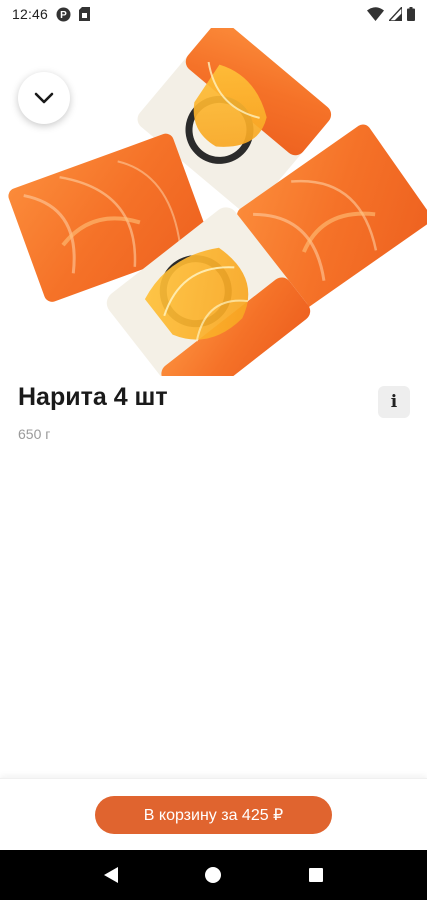 Image resolution: width=427 pixels, height=900 pixels. What do you see at coordinates (394, 402) in the screenshot?
I see `info-button: i` at bounding box center [394, 402].